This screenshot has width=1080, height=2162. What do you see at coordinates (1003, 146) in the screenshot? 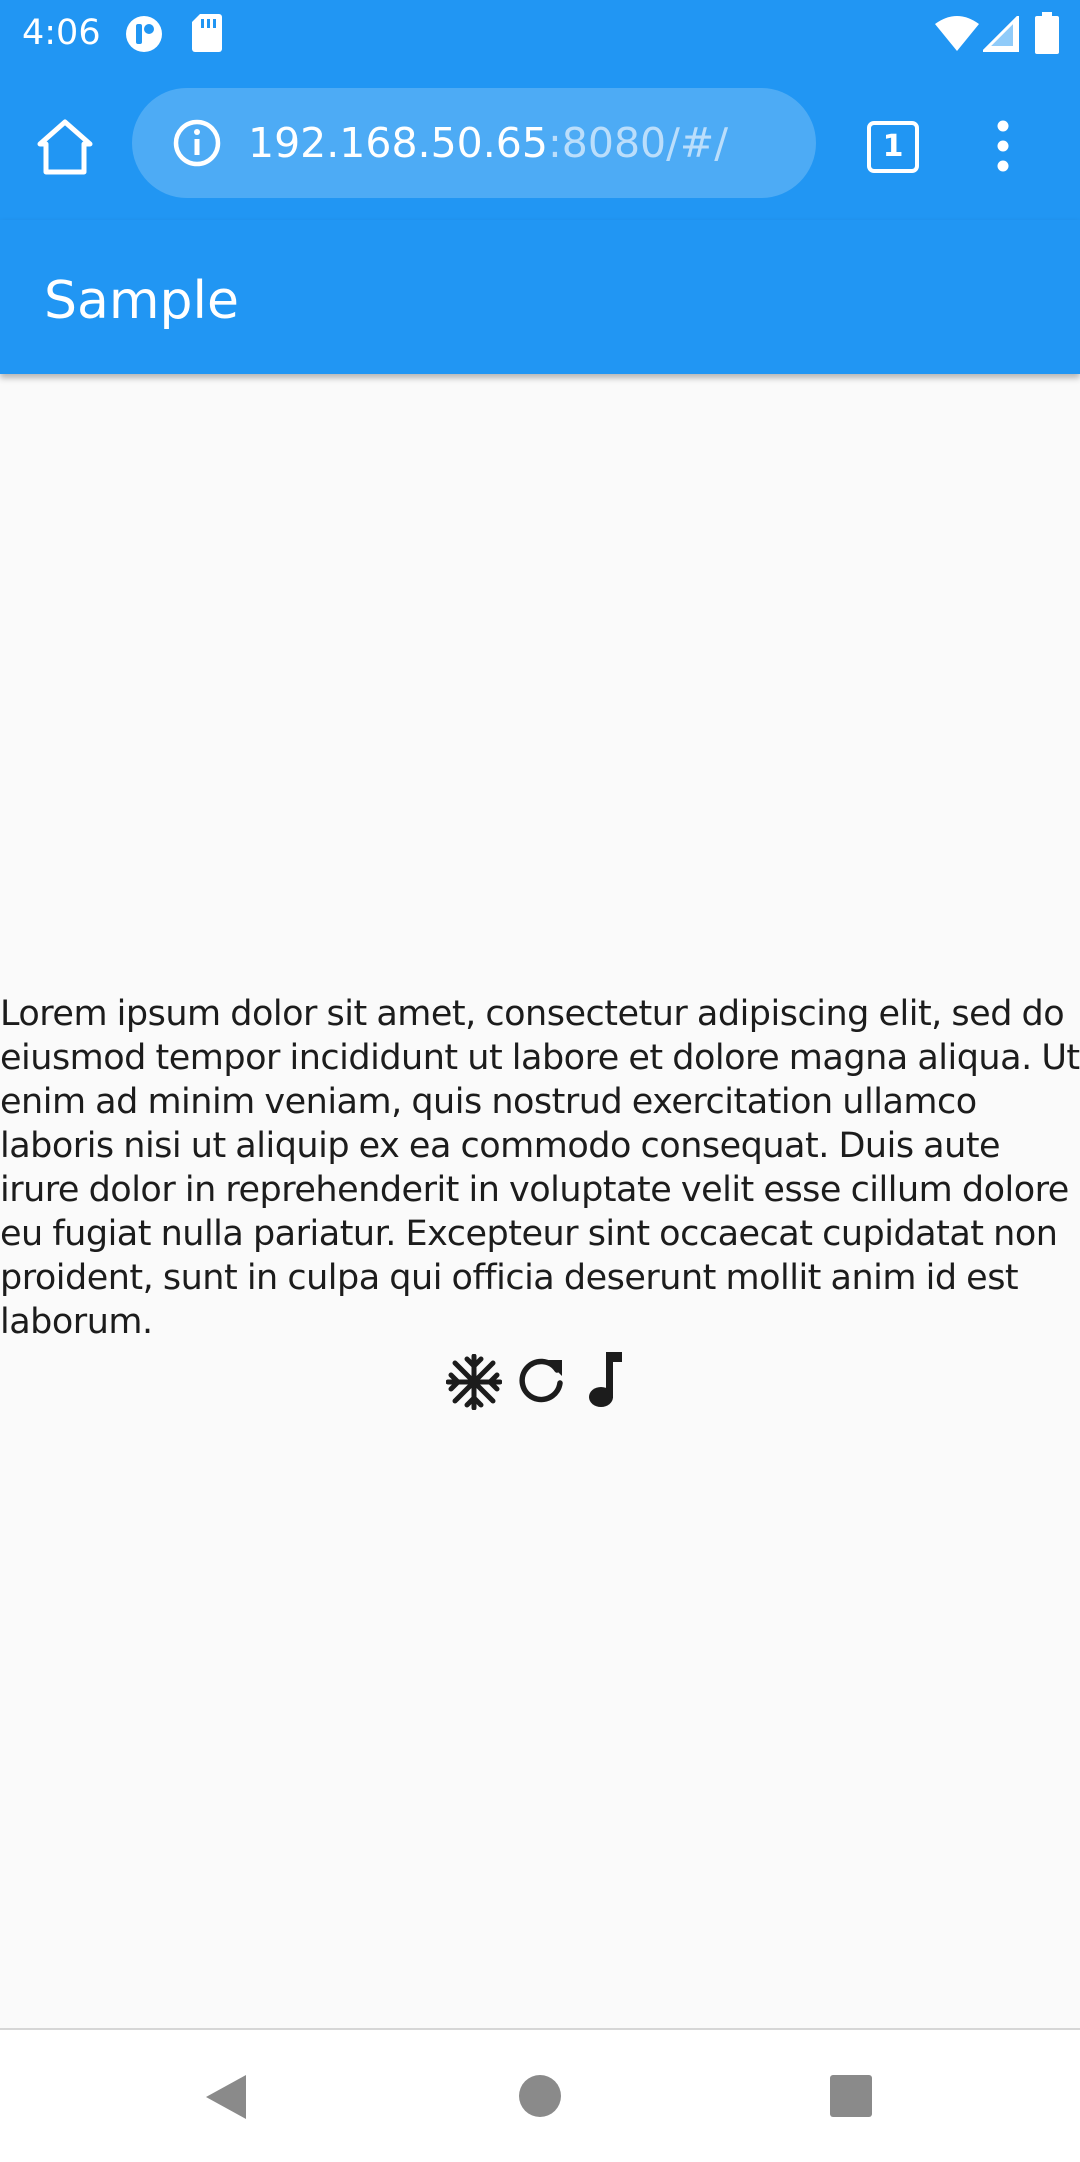
I see `overflow-menu-icon` at bounding box center [1003, 146].